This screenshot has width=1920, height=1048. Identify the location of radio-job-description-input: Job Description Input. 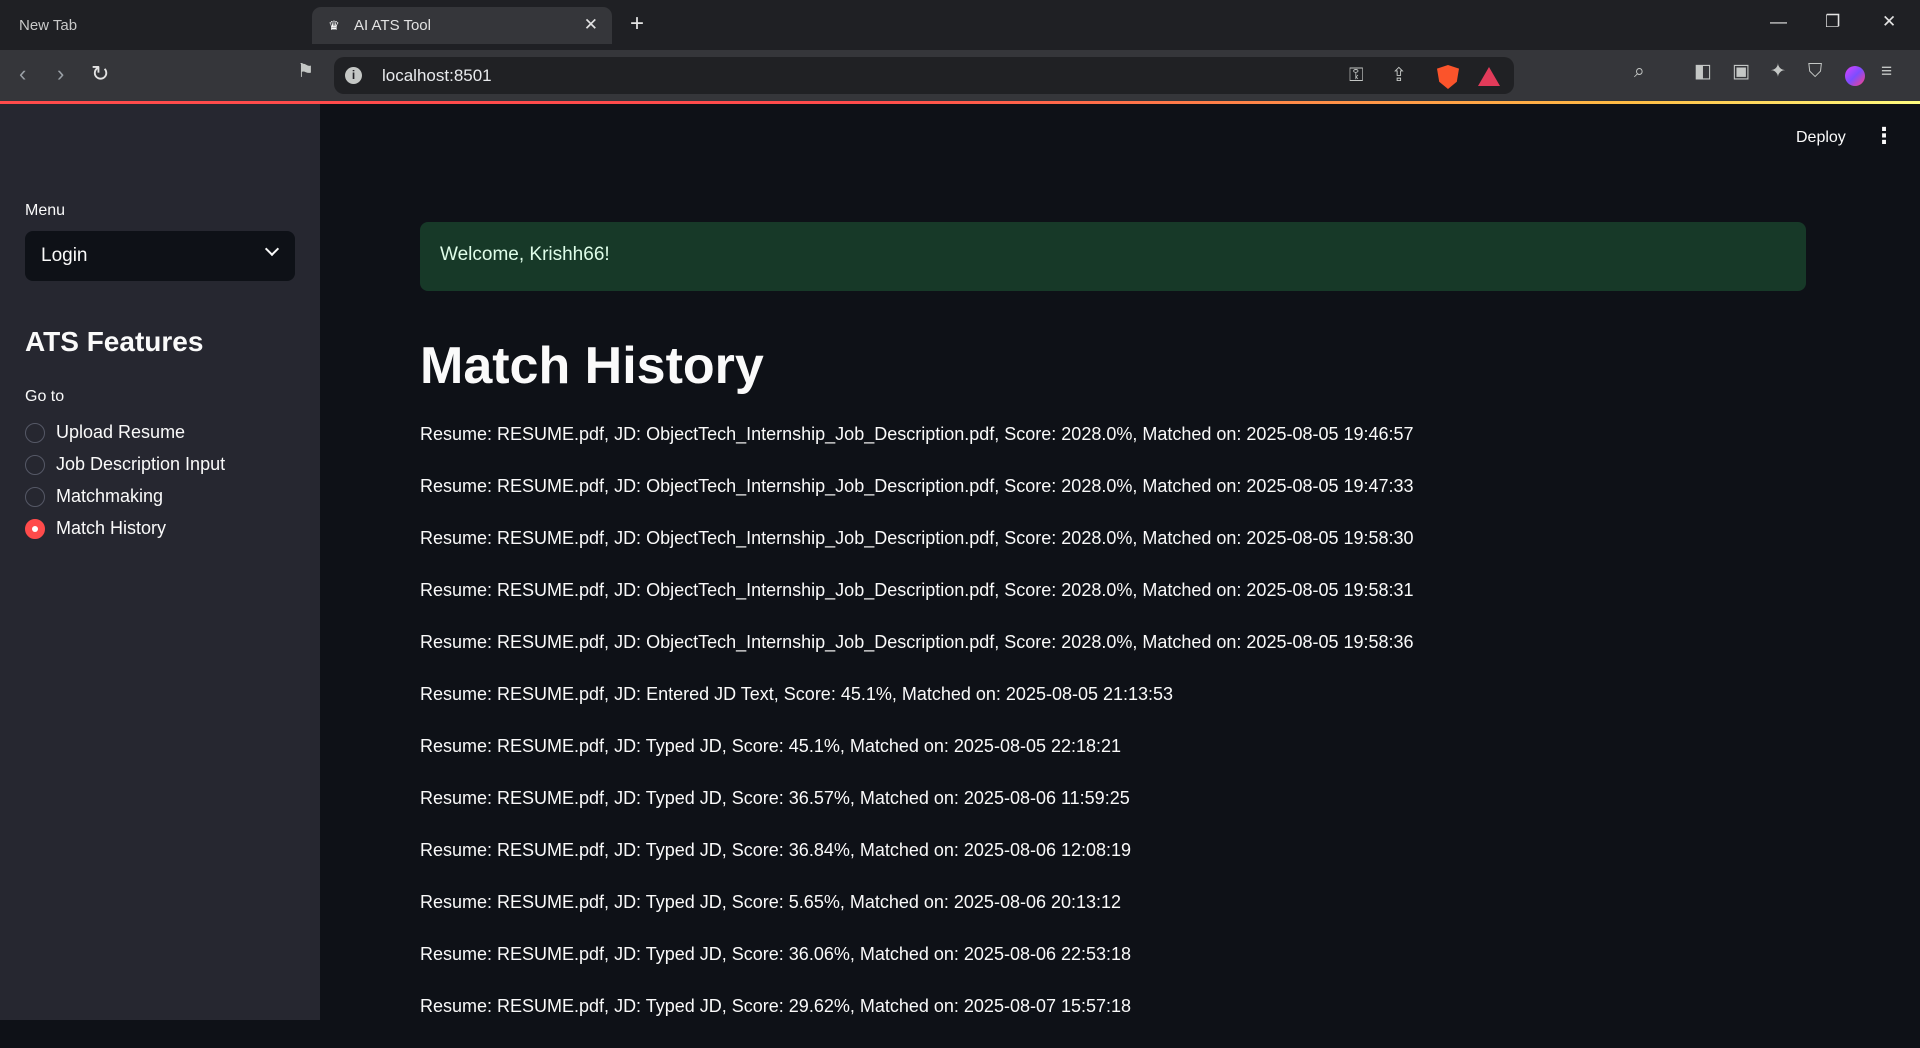
(125, 464).